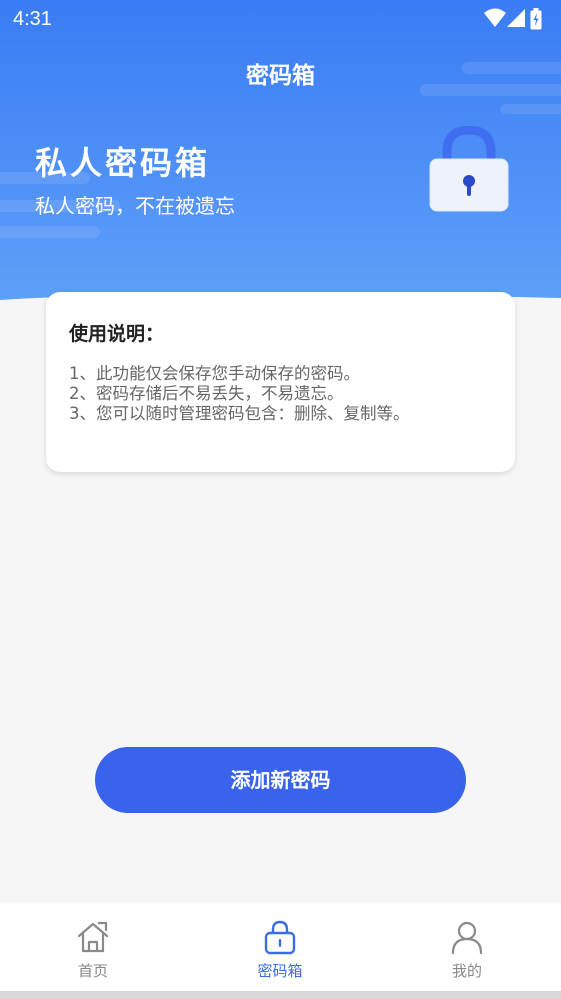  What do you see at coordinates (32, 19) in the screenshot?
I see `status-time: 4:31` at bounding box center [32, 19].